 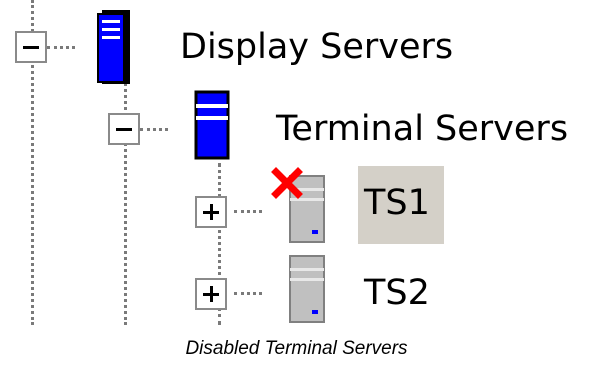 What do you see at coordinates (211, 212) in the screenshot?
I see `expand-button-ts1` at bounding box center [211, 212].